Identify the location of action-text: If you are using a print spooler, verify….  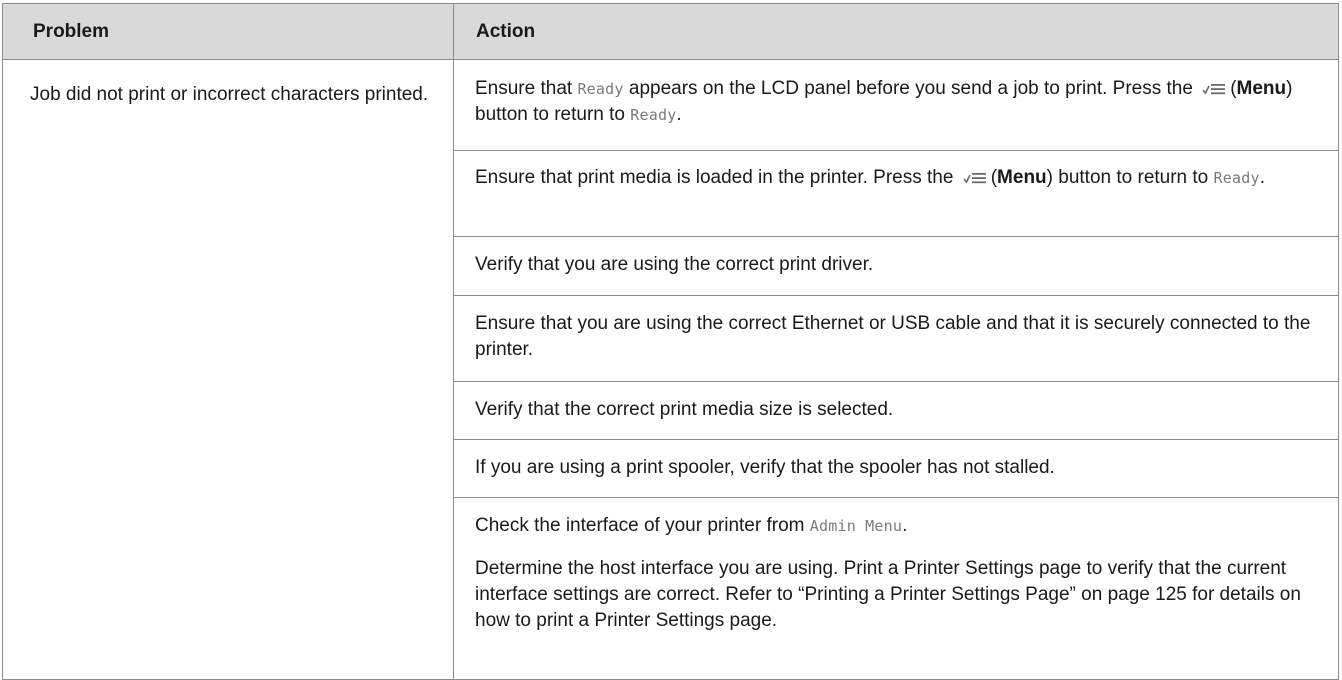
(765, 467).